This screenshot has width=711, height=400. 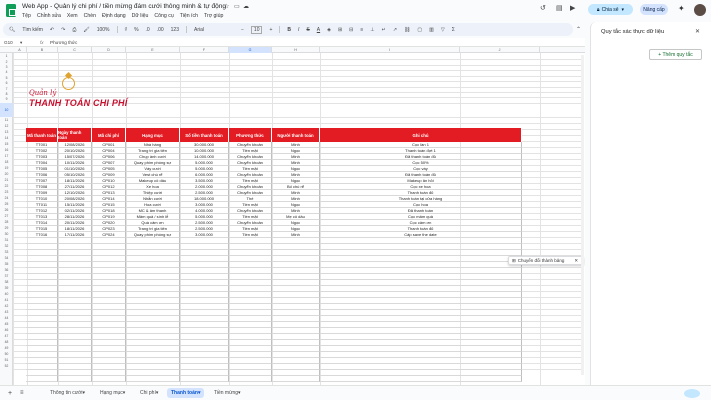 What do you see at coordinates (654, 9) in the screenshot?
I see `upgrade-button: Nâng cấp` at bounding box center [654, 9].